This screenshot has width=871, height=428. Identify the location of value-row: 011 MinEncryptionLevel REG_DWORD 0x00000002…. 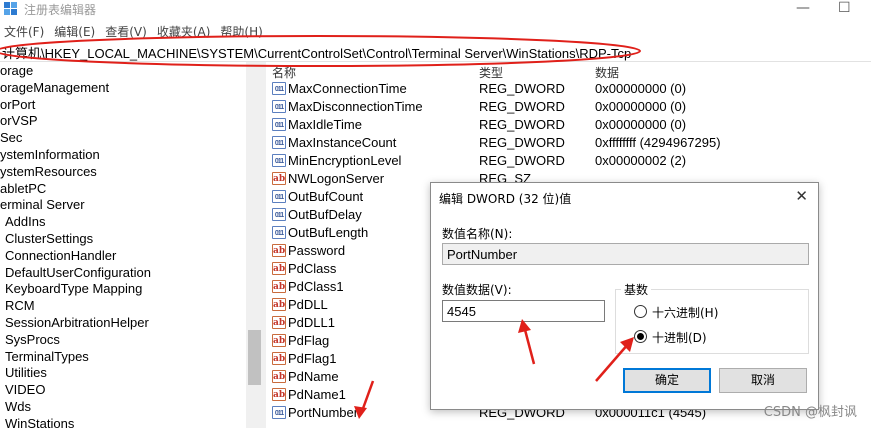
(568, 161).